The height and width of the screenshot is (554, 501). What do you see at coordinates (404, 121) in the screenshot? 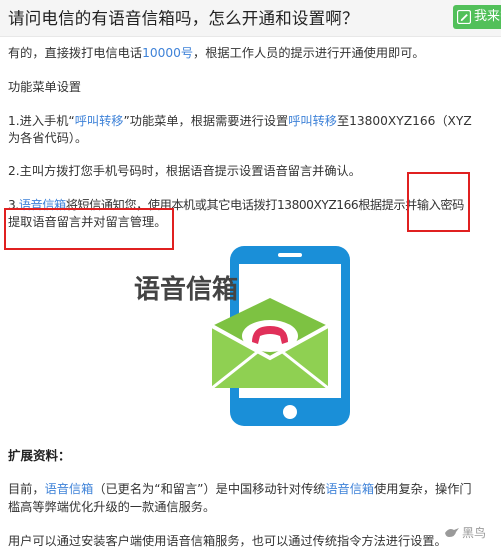
I see `step1-text-c: 至13800XYZ166（XYZ` at bounding box center [404, 121].